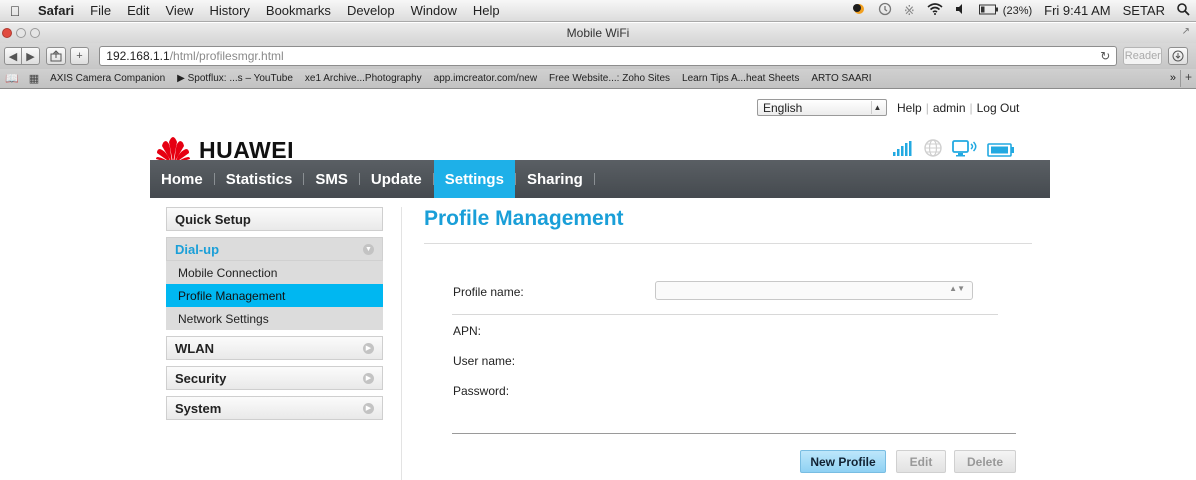 Image resolution: width=1196 pixels, height=480 pixels. What do you see at coordinates (194, 348) in the screenshot?
I see `sidebar-wlan-label: WLAN` at bounding box center [194, 348].